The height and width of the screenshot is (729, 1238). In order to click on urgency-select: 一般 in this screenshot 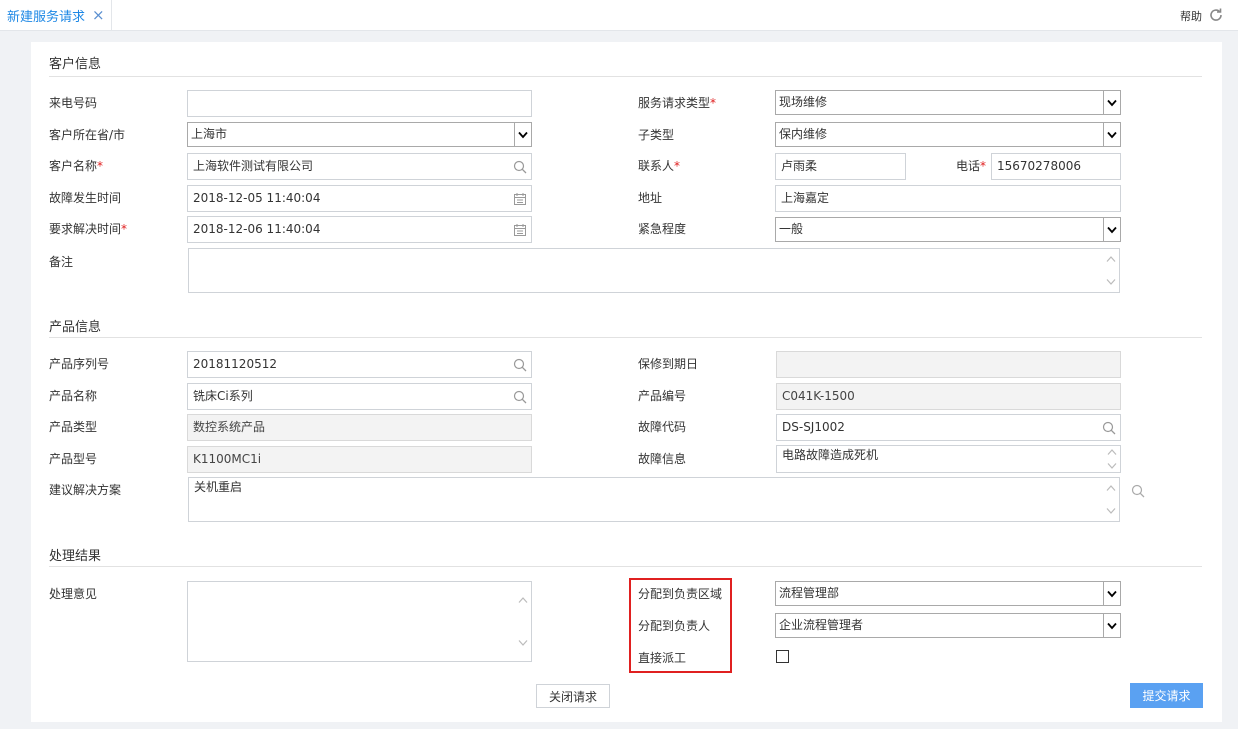, I will do `click(948, 229)`.